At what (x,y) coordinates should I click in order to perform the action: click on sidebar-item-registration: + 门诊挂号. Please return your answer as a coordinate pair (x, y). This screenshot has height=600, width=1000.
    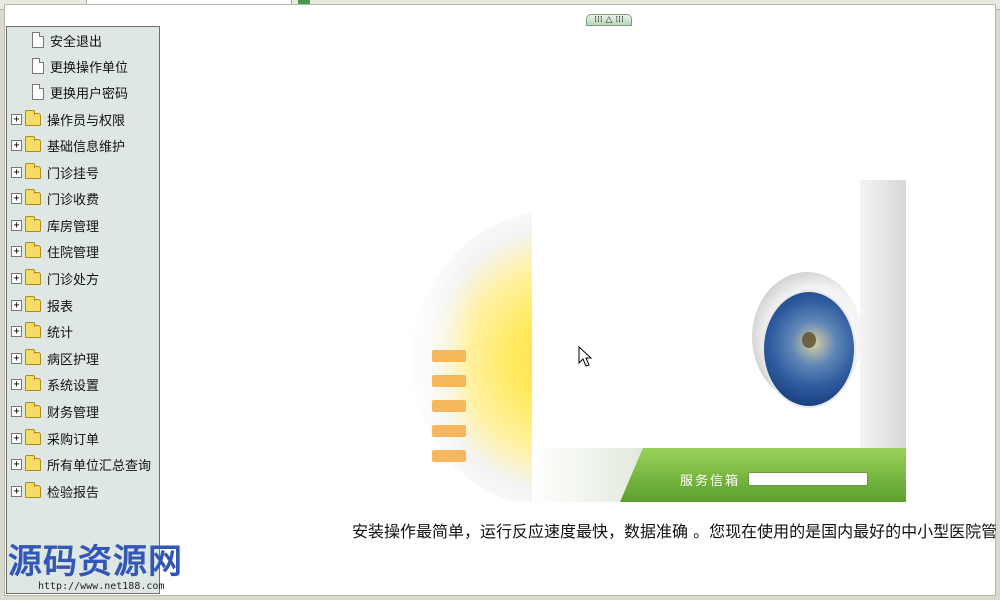
    Looking at the image, I should click on (83, 172).